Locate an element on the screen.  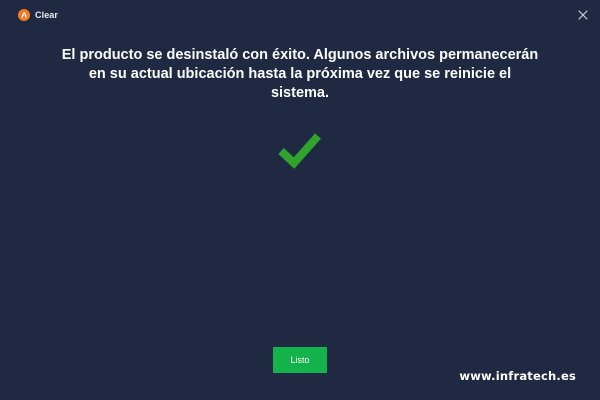
close-button is located at coordinates (583, 15).